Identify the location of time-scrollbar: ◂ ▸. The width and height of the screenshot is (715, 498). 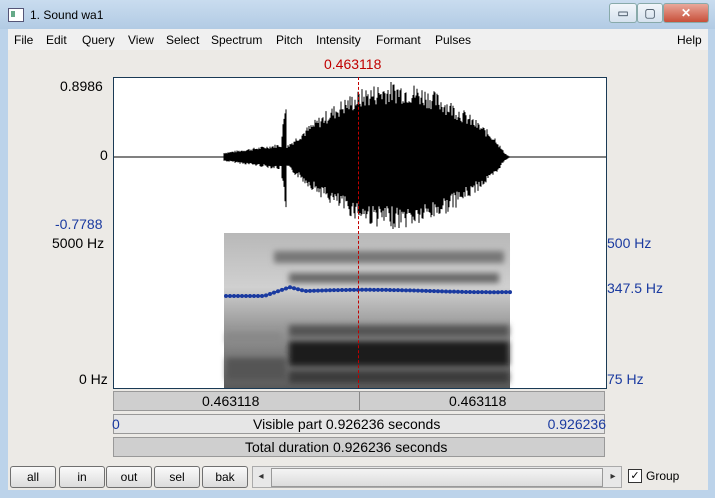
(437, 477).